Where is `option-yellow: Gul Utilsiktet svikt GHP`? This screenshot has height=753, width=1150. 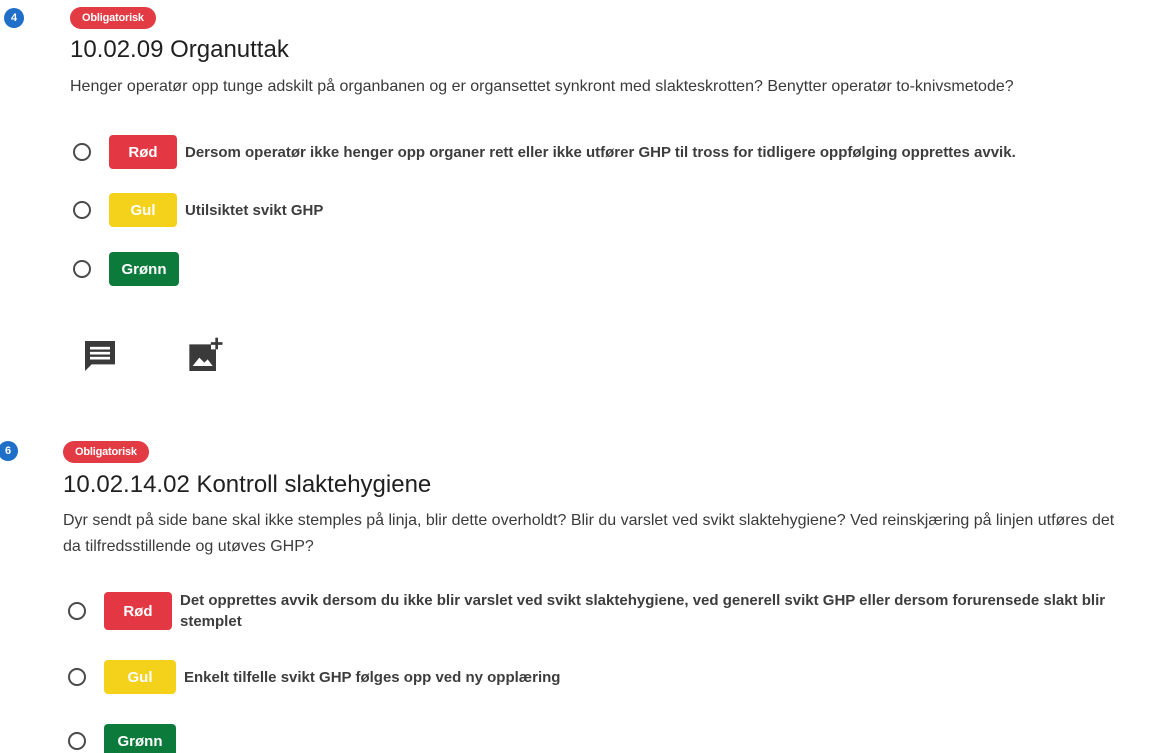 option-yellow: Gul Utilsiktet svikt GHP is located at coordinates (198, 210).